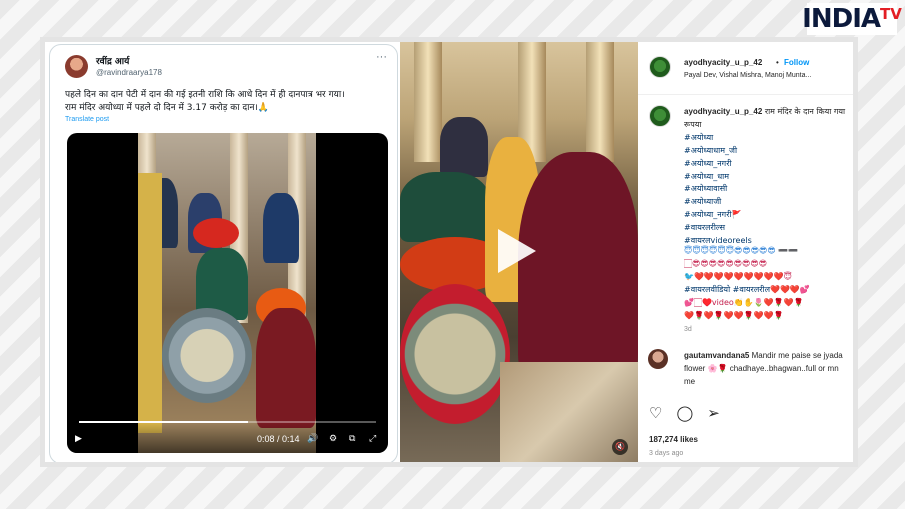 This screenshot has height=509, width=905. Describe the element at coordinates (716, 355) in the screenshot. I see `comment-username: gautamvandana5` at that location.